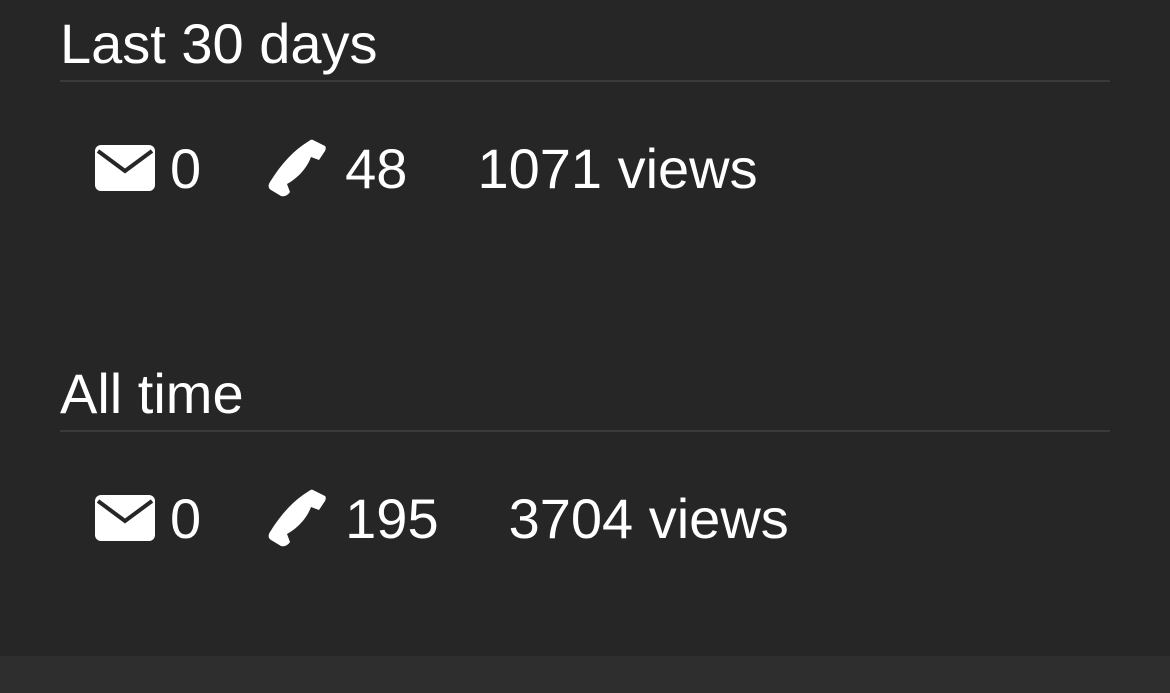 This screenshot has height=693, width=1170. I want to click on calls-stat: 195, so click(353, 518).